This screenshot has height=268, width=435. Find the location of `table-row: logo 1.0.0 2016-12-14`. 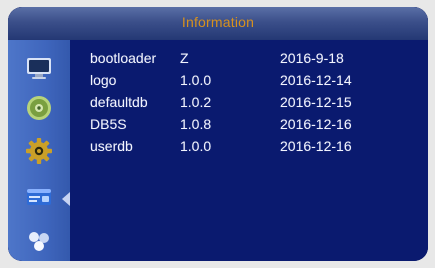

table-row: logo 1.0.0 2016-12-14 is located at coordinates (255, 83).